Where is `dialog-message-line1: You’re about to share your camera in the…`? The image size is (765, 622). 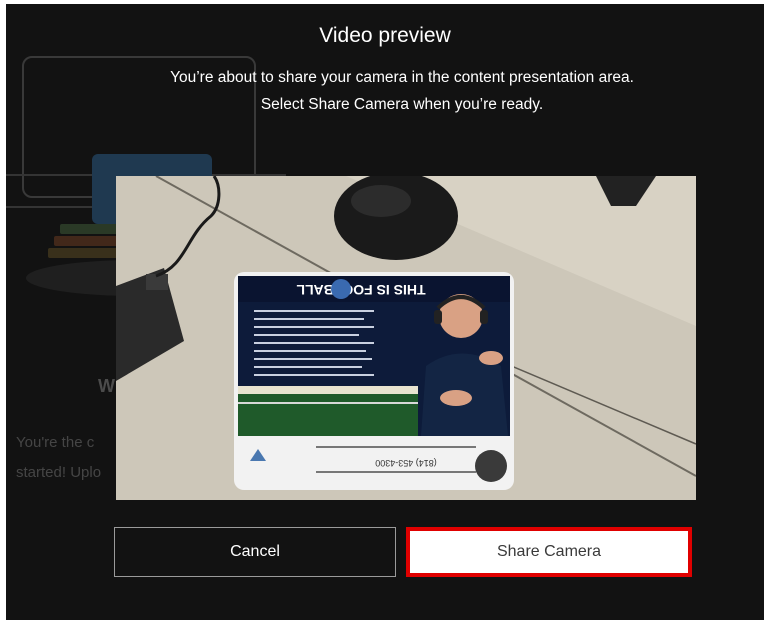
dialog-message-line1: You’re about to share your camera in the… is located at coordinates (402, 77).